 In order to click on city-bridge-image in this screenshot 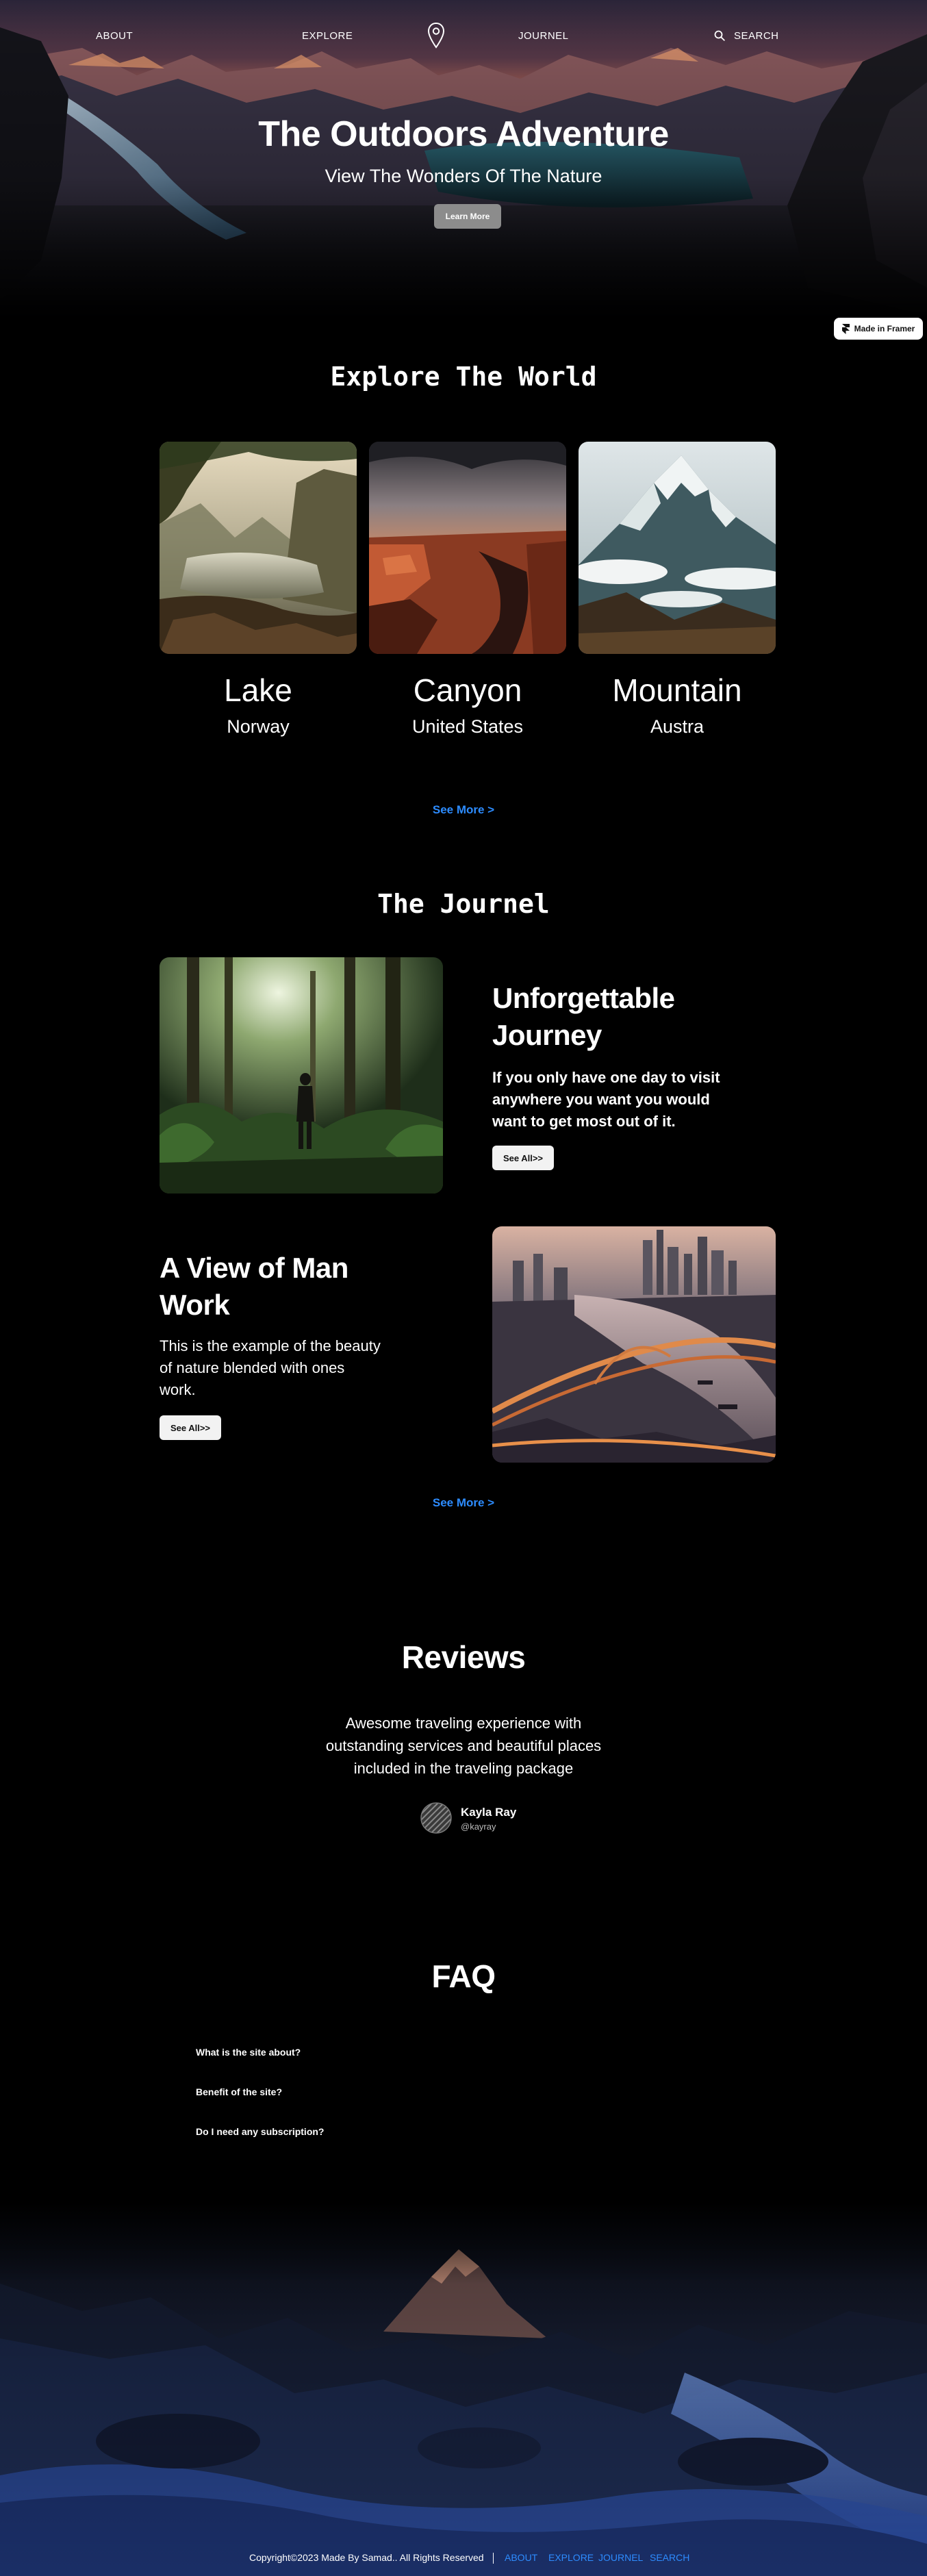, I will do `click(634, 1344)`.